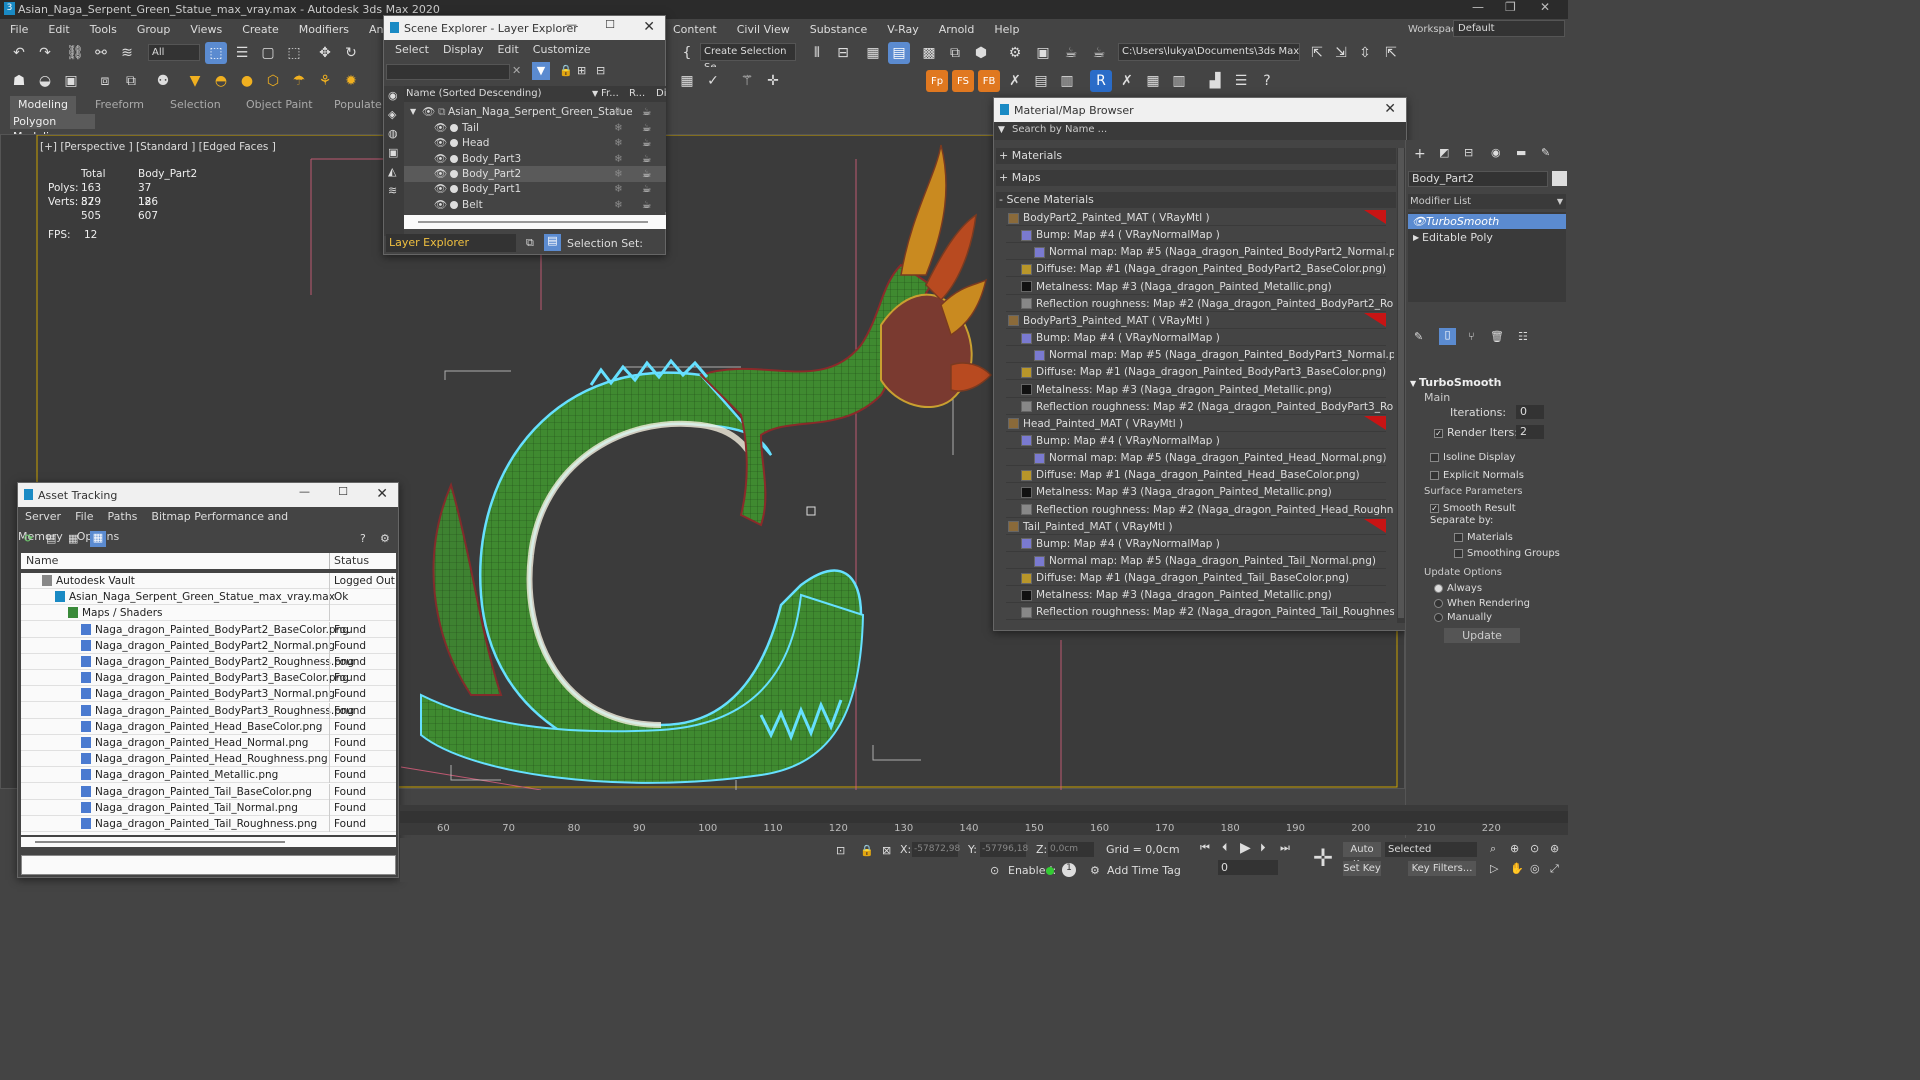  I want to click on cross-tools-icon: ✗, so click(1127, 81).